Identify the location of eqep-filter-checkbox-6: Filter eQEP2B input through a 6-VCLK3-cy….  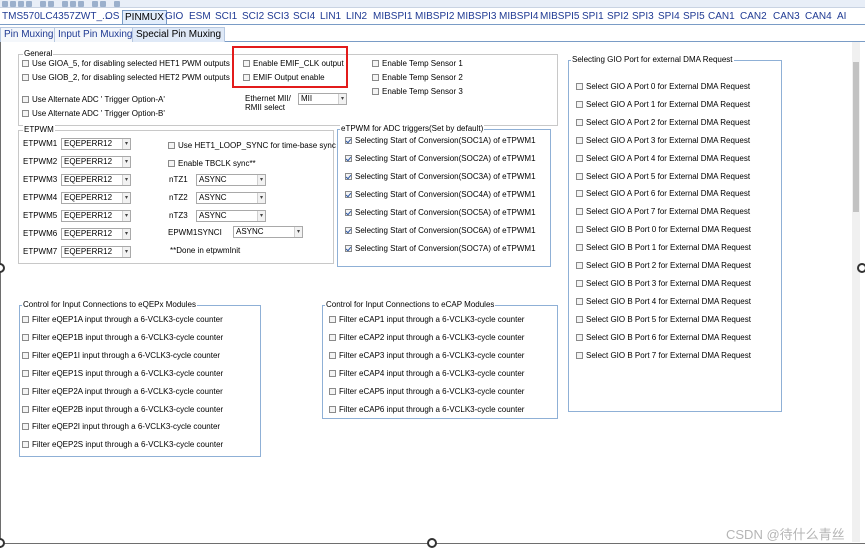
(122, 410).